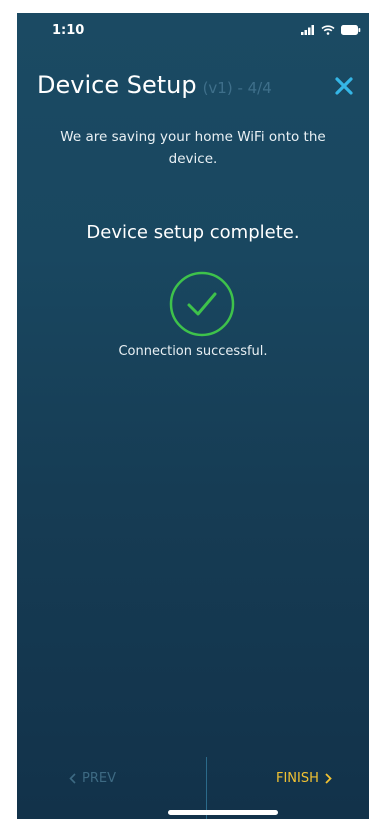 This screenshot has height=821, width=385. Describe the element at coordinates (193, 351) in the screenshot. I see `status-message: Connection successful.` at that location.